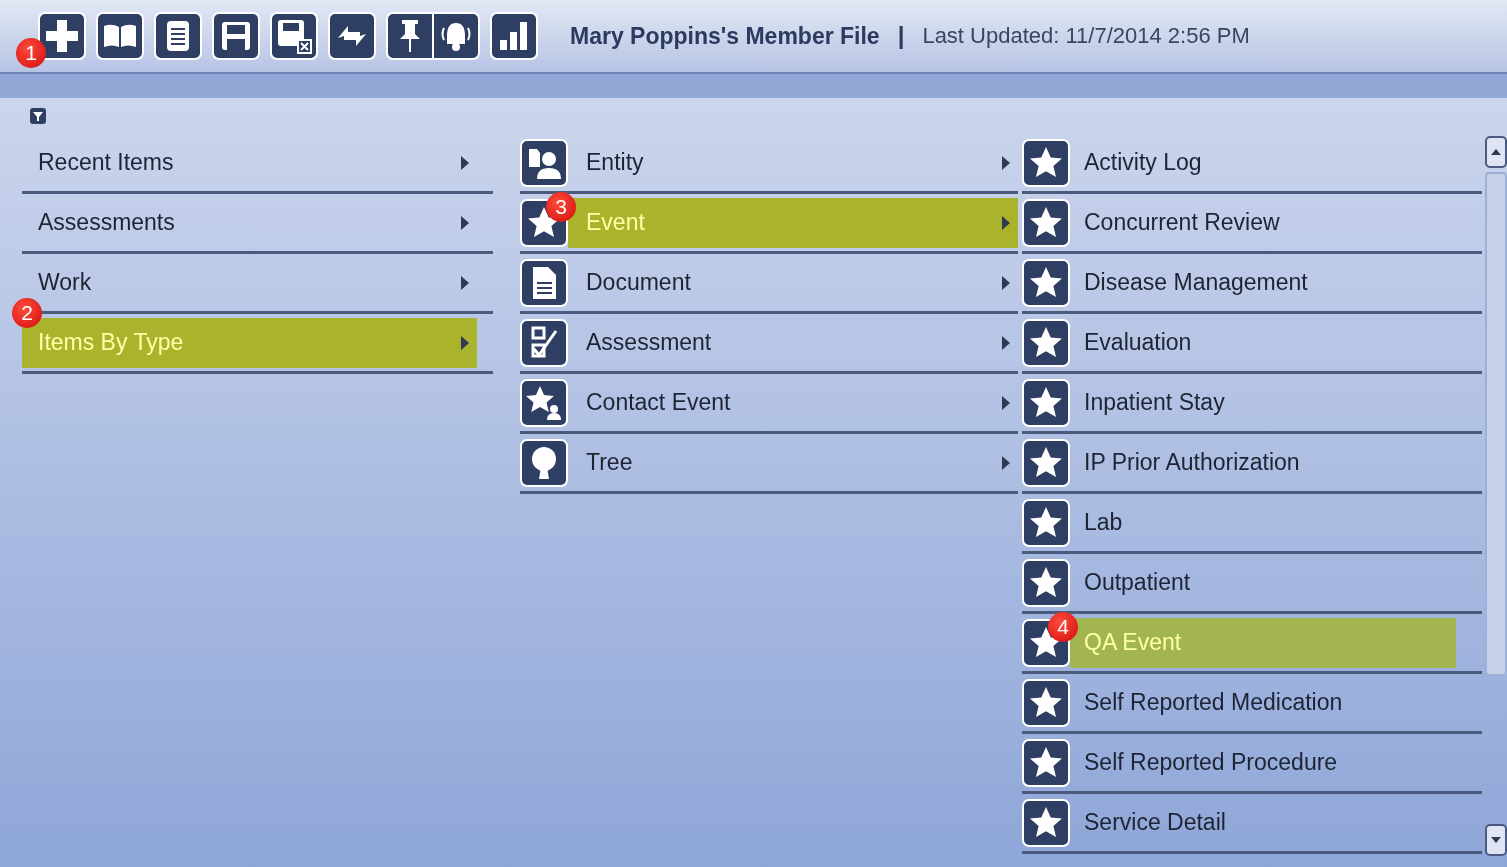 The height and width of the screenshot is (867, 1507). I want to click on scrollbar, so click(1496, 496).